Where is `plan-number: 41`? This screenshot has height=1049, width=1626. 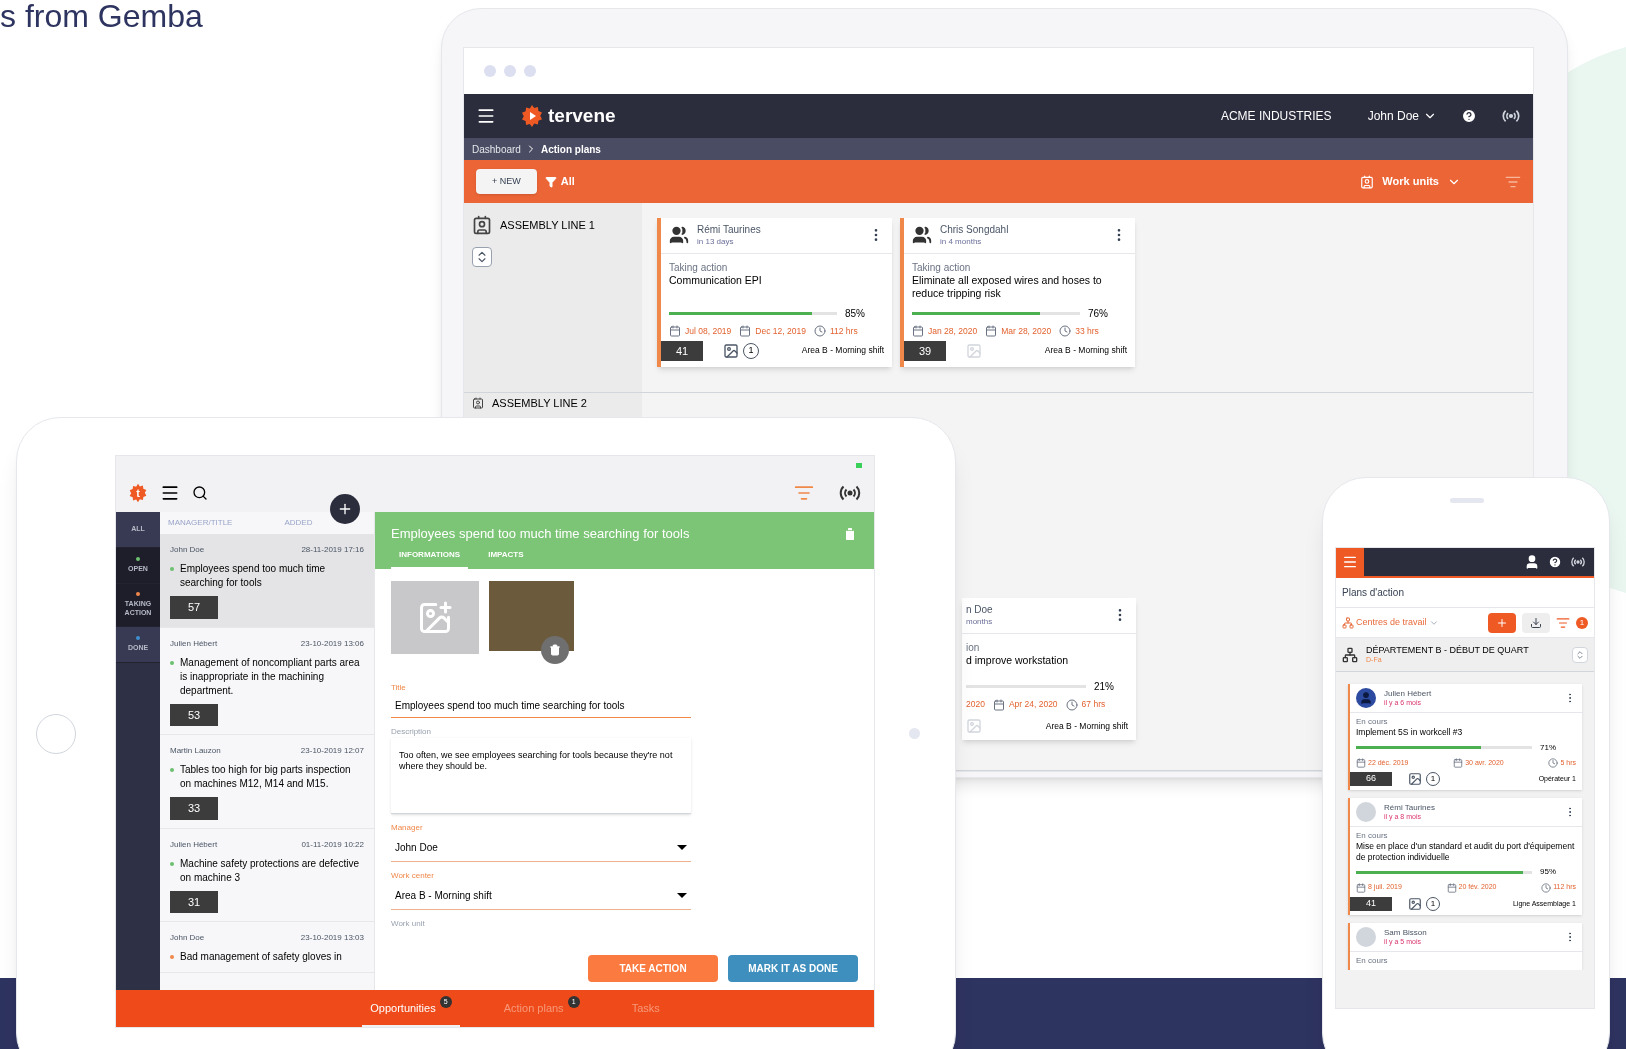
plan-number: 41 is located at coordinates (1371, 904).